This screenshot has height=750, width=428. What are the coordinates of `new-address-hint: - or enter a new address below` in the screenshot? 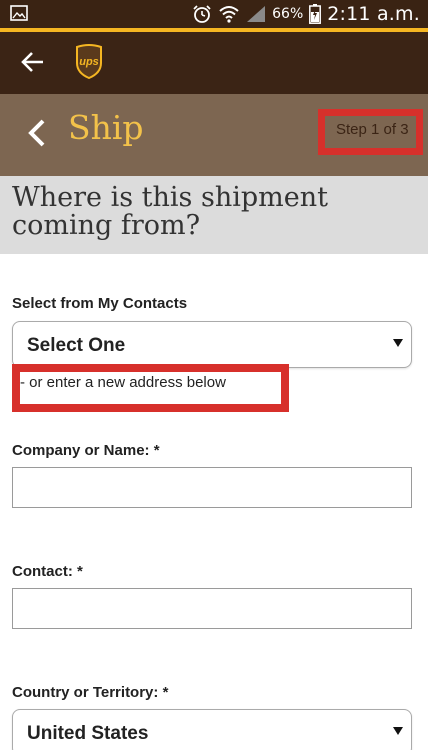 It's located at (123, 382).